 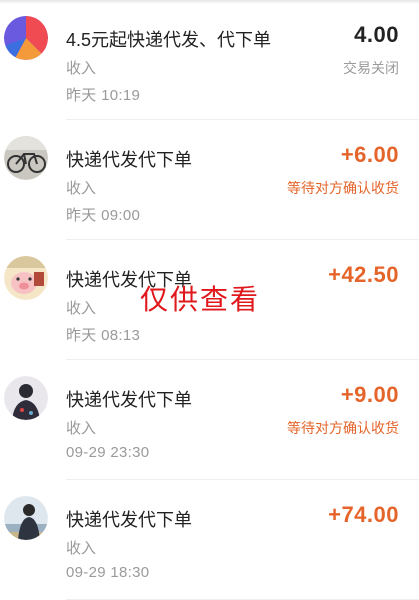 I want to click on transaction-time: 昨天 10:19, so click(x=103, y=95).